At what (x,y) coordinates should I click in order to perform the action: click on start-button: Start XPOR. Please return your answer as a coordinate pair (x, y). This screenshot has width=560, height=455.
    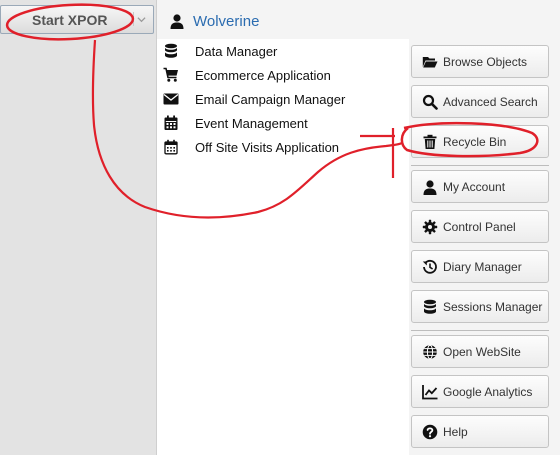
    Looking at the image, I should click on (77, 19).